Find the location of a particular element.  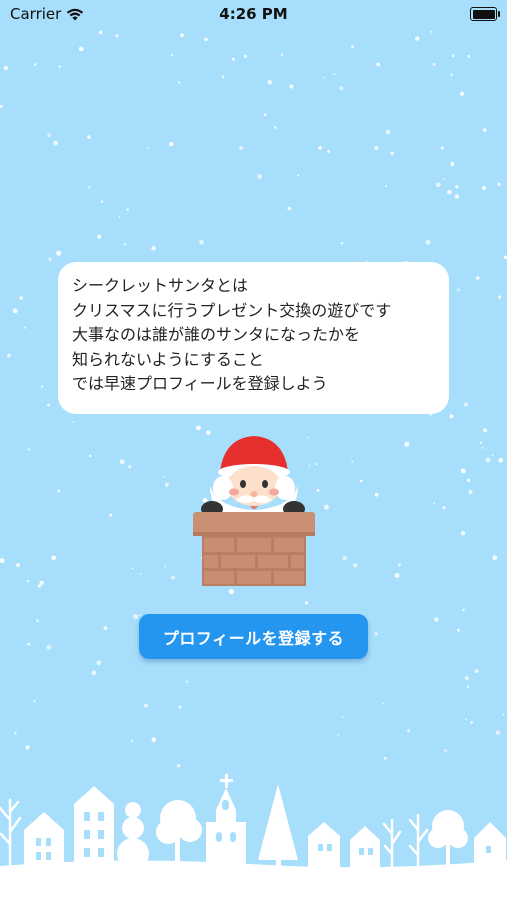

intro-line: では早速プロフィールを登録しよう is located at coordinates (200, 383).